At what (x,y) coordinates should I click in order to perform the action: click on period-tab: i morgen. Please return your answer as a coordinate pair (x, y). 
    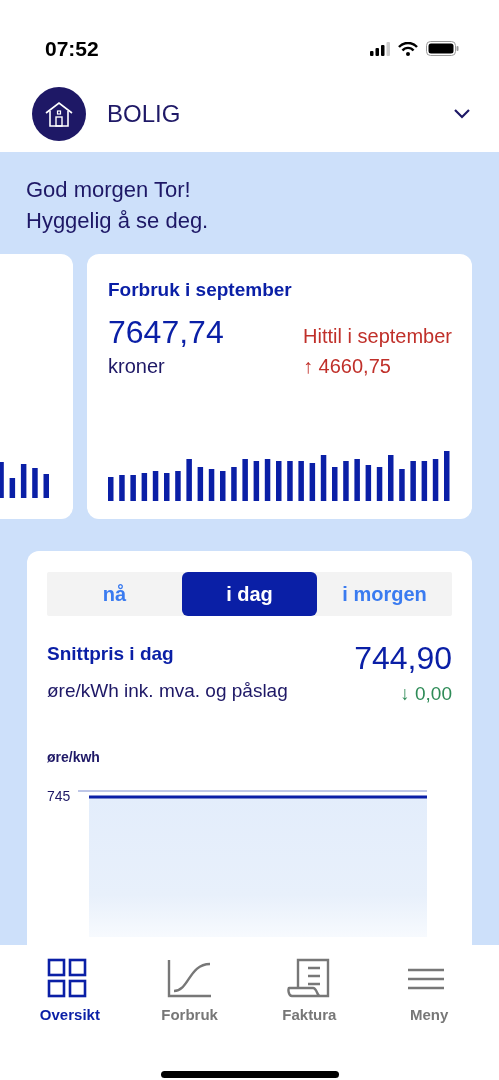
    Looking at the image, I should click on (384, 594).